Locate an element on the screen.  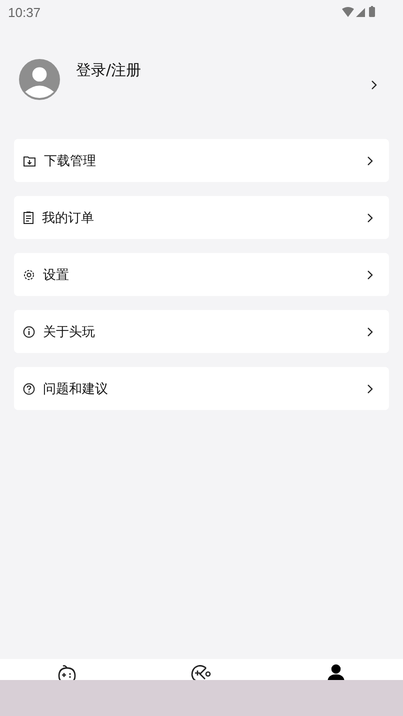
menu-item: 我的订单 is located at coordinates (201, 217).